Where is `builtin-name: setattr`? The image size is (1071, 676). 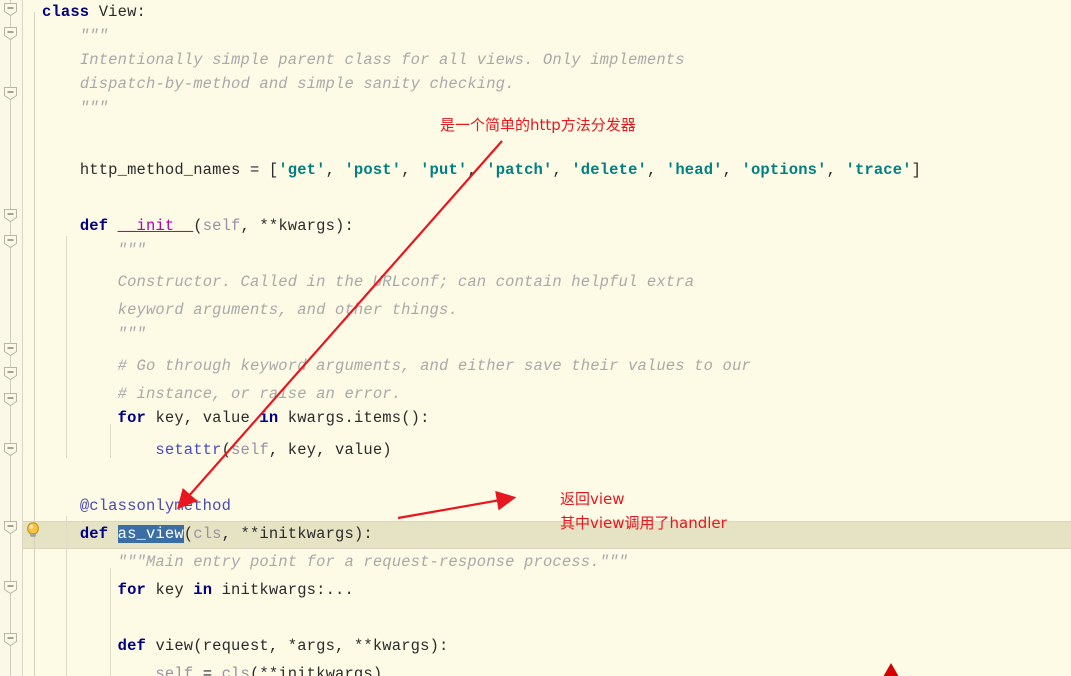
builtin-name: setattr is located at coordinates (188, 450).